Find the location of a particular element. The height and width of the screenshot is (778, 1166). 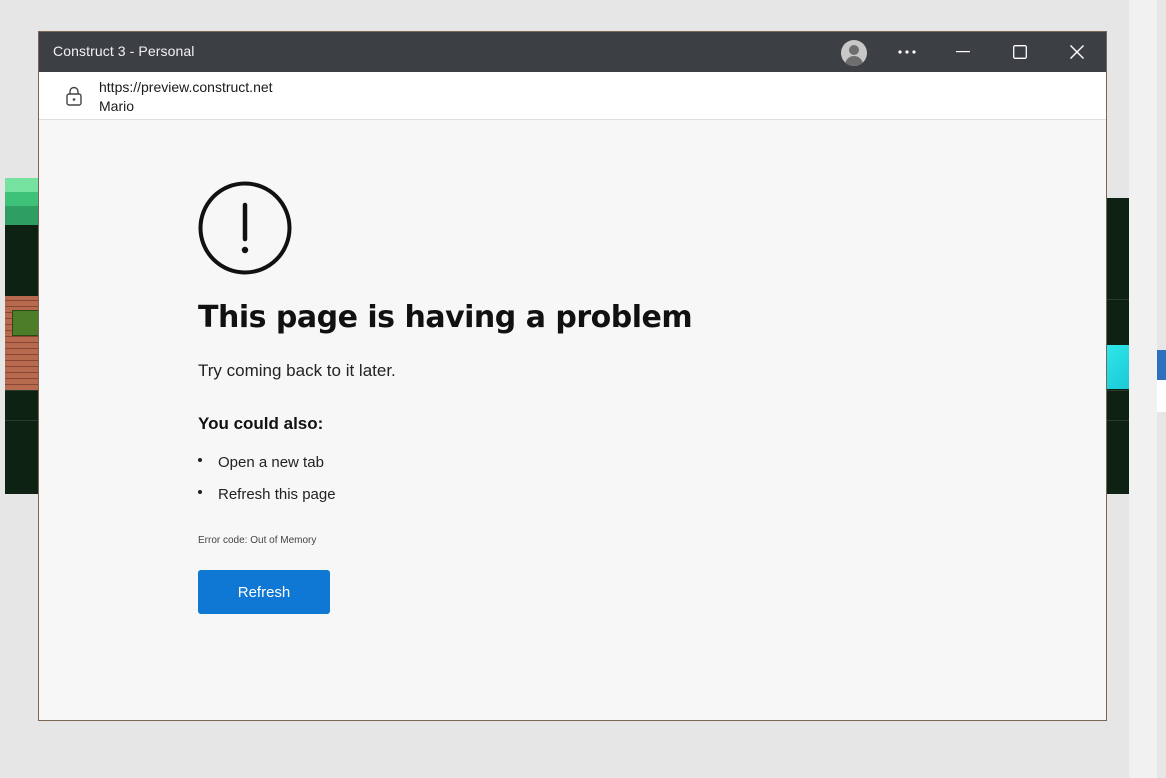

more-options-button is located at coordinates (907, 52).